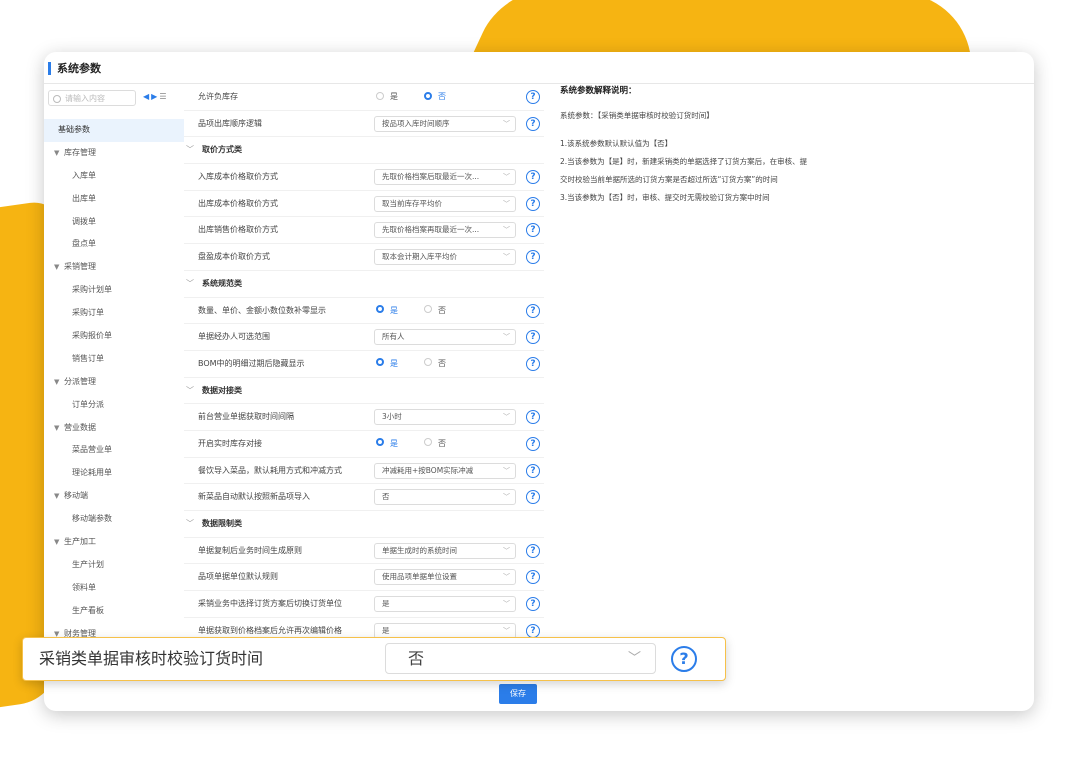 This screenshot has width=1080, height=759. I want to click on sidebar-item: 采购订单, so click(114, 313).